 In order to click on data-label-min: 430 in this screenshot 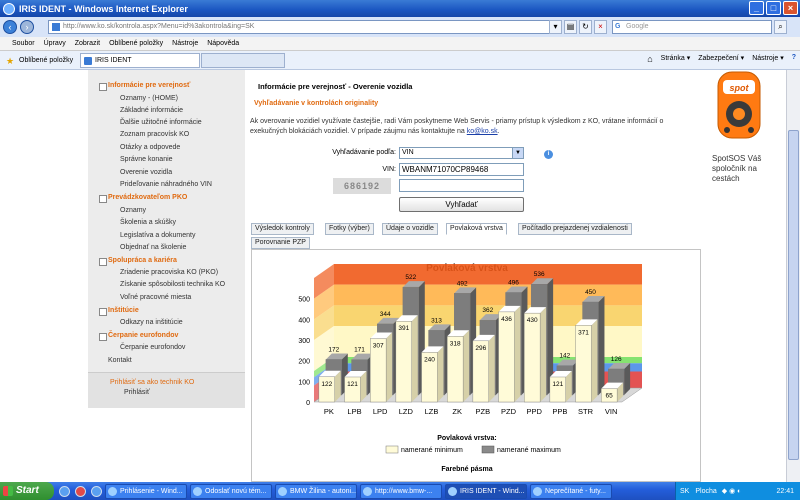, I will do `click(532, 320)`.